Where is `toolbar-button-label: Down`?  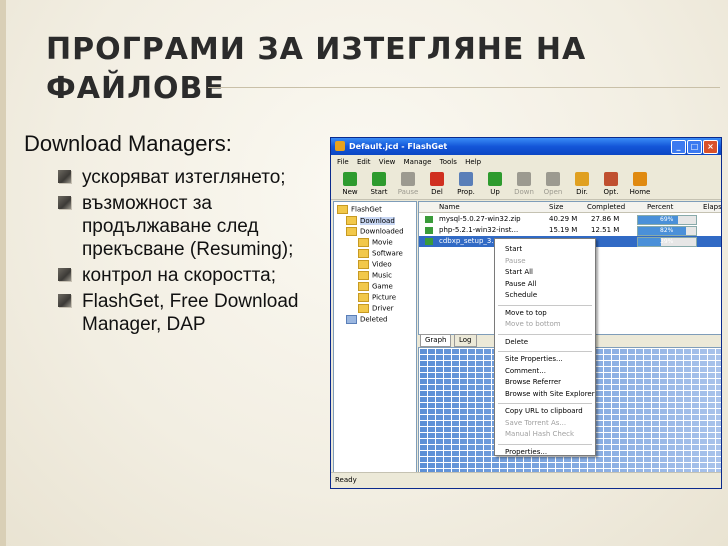
toolbar-button-label: Down is located at coordinates (524, 192).